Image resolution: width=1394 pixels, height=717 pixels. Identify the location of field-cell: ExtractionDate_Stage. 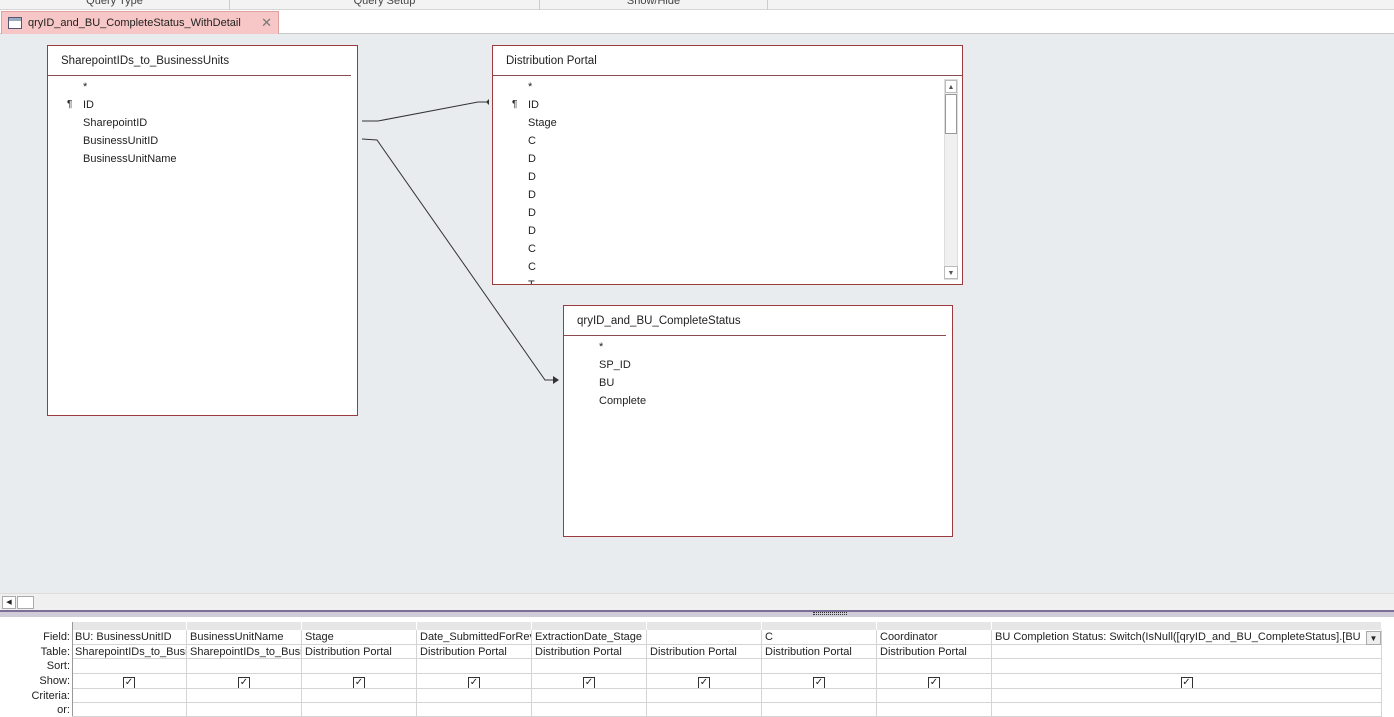
(589, 637).